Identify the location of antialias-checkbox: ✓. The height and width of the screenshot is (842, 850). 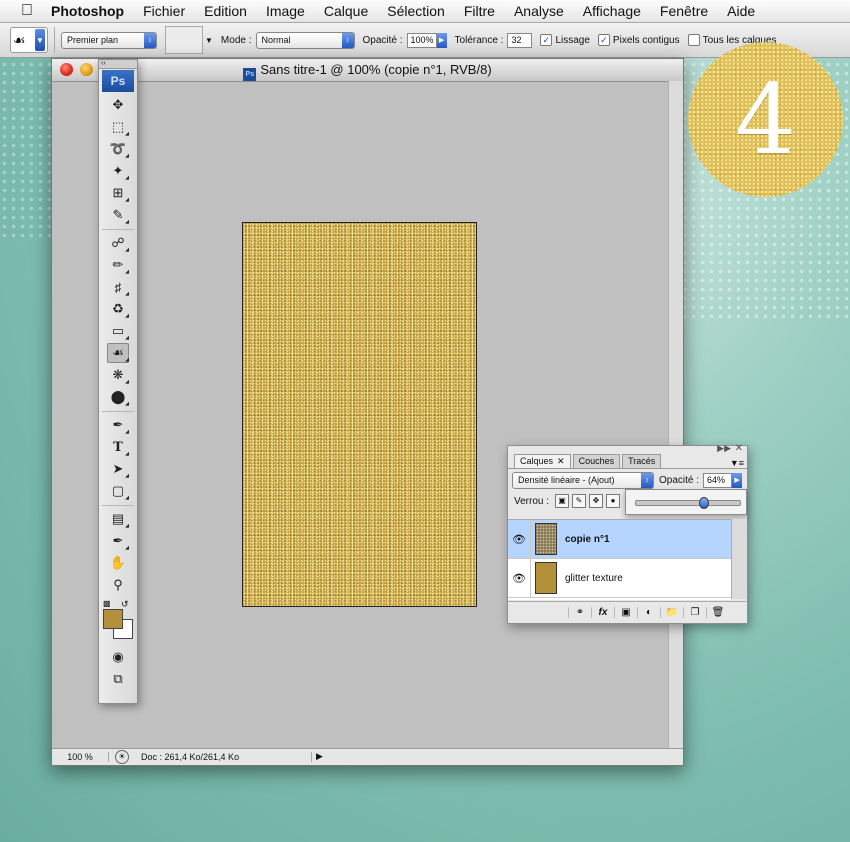
(546, 40).